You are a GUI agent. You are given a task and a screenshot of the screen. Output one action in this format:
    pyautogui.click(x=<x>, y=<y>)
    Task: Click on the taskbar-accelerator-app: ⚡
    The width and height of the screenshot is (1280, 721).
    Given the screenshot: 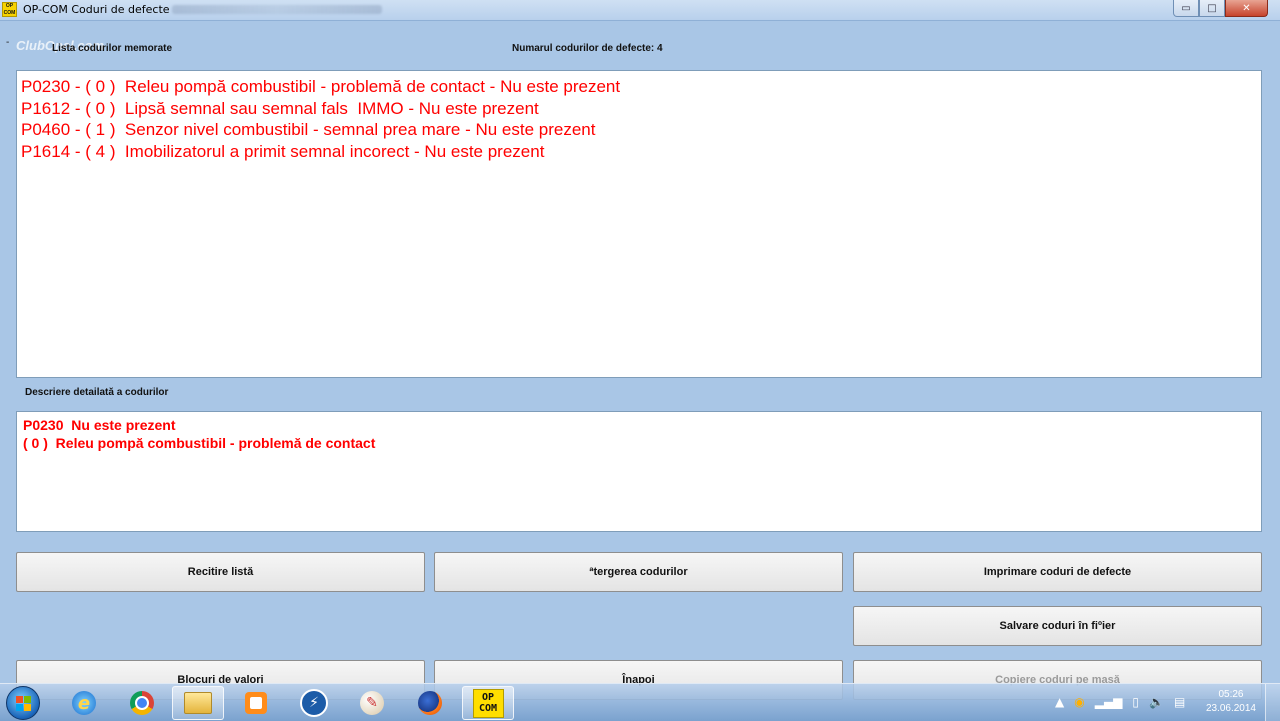 What is the action you would take?
    pyautogui.click(x=314, y=703)
    